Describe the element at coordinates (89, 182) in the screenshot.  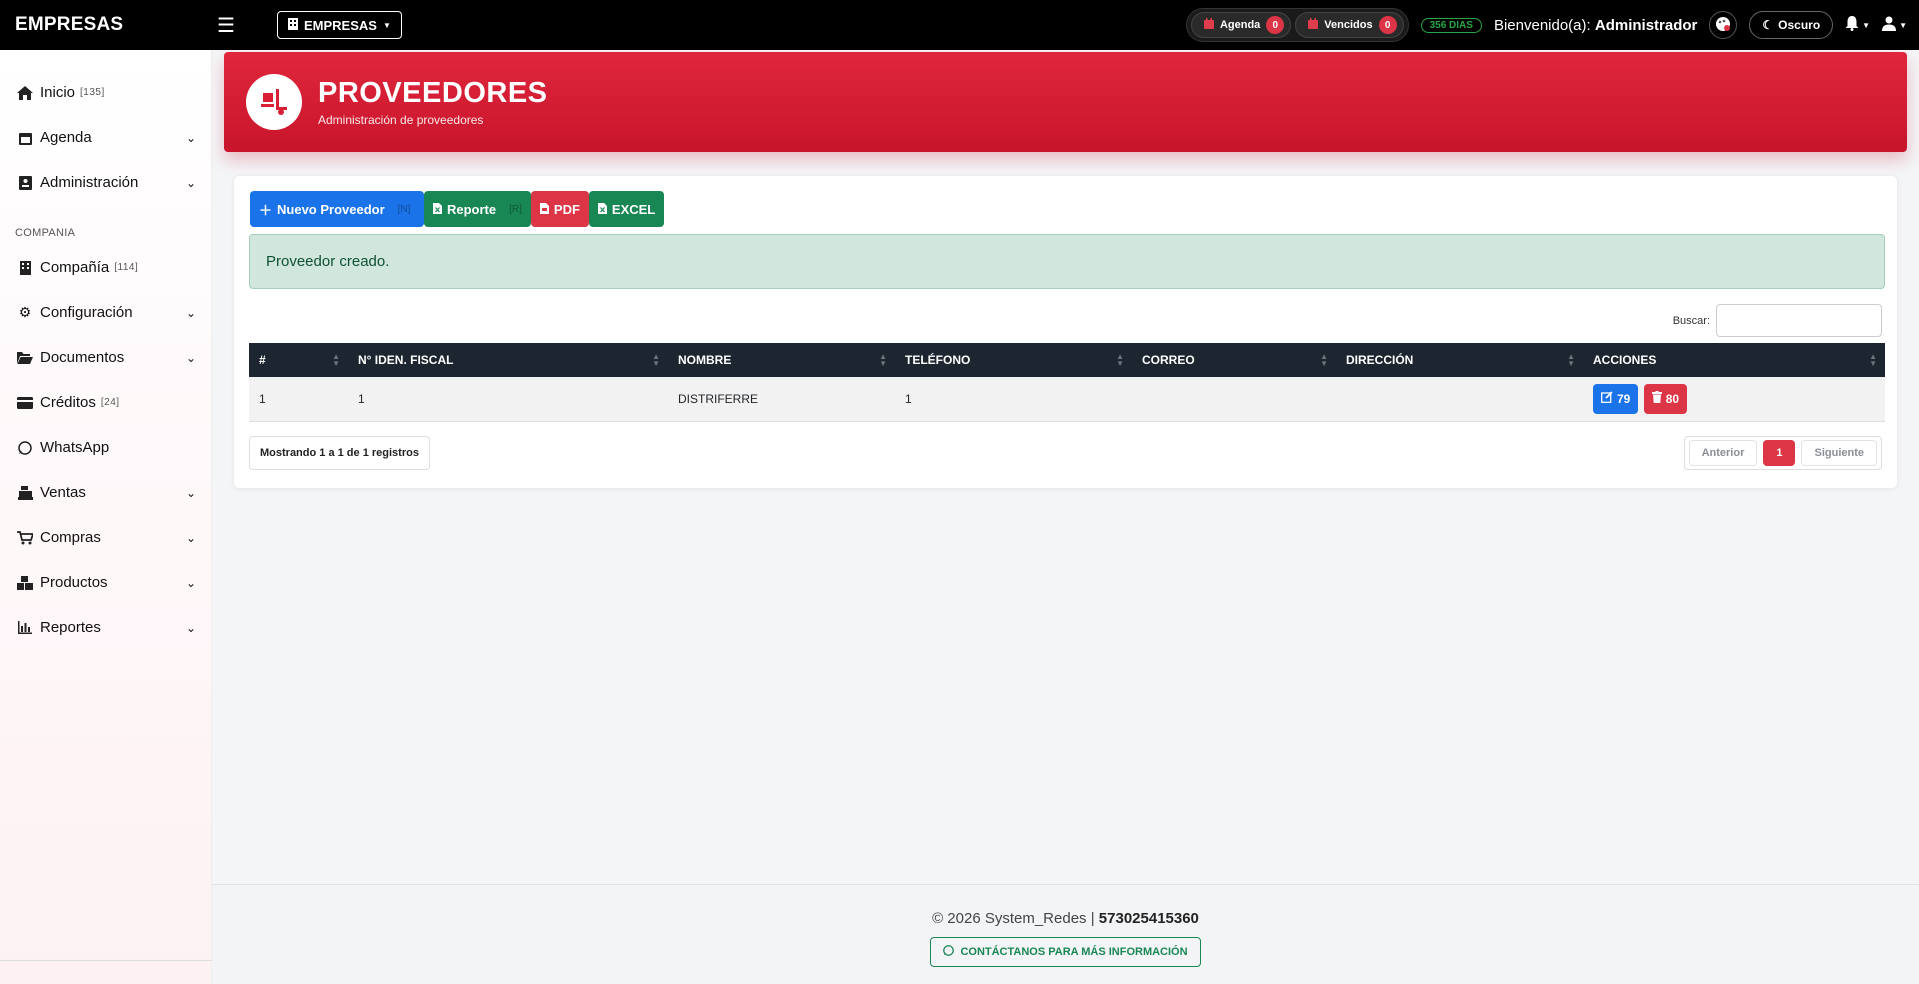
I see `sidebar-item-label: Administración` at that location.